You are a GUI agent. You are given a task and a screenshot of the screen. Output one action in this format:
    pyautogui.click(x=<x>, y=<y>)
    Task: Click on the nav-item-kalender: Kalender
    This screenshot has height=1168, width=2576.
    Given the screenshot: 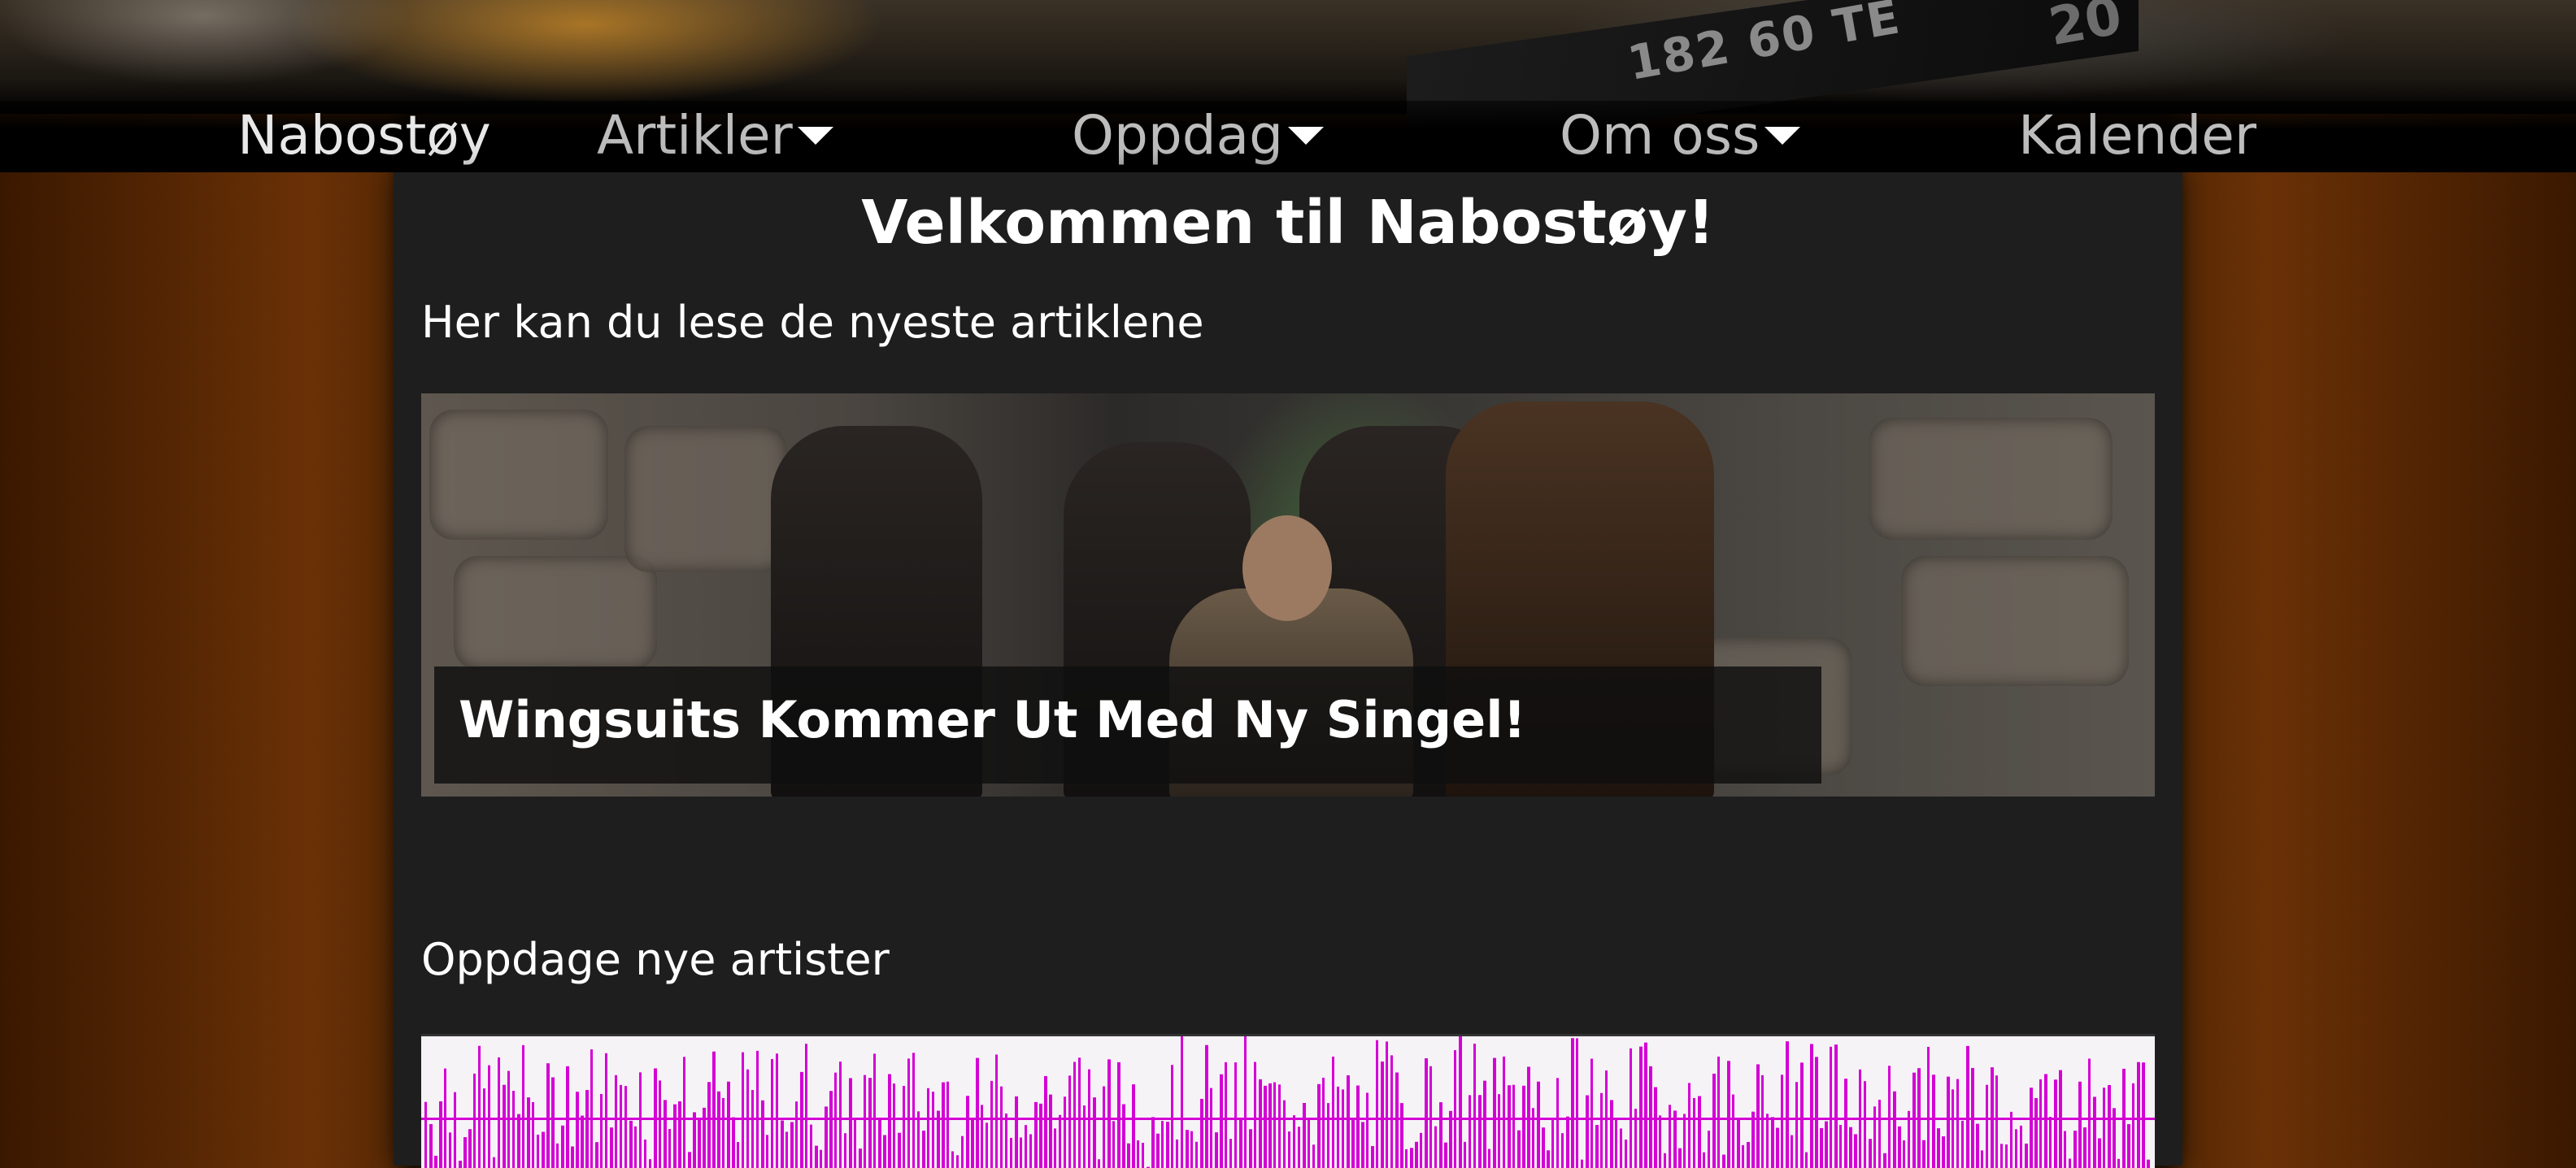 What is the action you would take?
    pyautogui.click(x=2137, y=135)
    